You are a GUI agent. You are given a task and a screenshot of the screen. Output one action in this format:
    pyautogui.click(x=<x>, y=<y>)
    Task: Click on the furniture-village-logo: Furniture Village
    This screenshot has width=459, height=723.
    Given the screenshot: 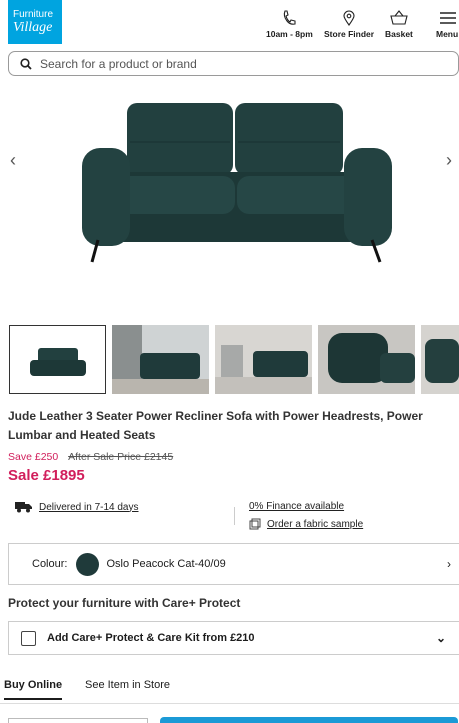 What is the action you would take?
    pyautogui.click(x=35, y=22)
    